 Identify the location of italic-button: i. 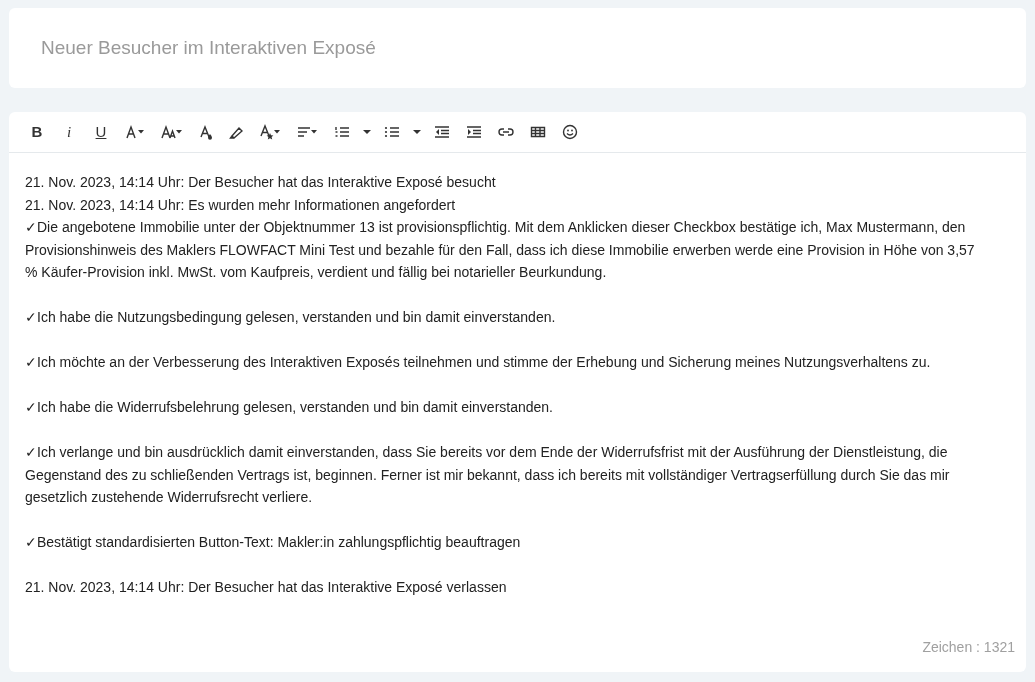
(69, 132).